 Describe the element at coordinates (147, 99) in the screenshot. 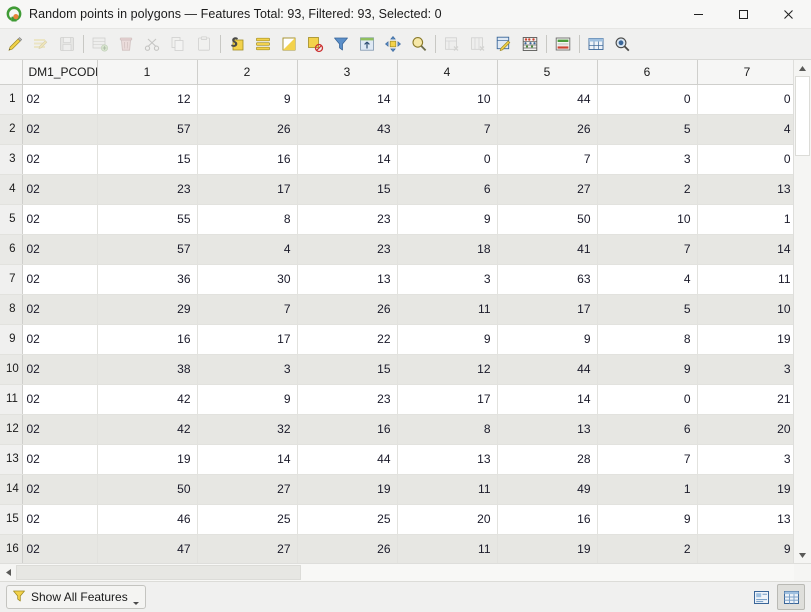

I see `cell-col-1: 12` at that location.